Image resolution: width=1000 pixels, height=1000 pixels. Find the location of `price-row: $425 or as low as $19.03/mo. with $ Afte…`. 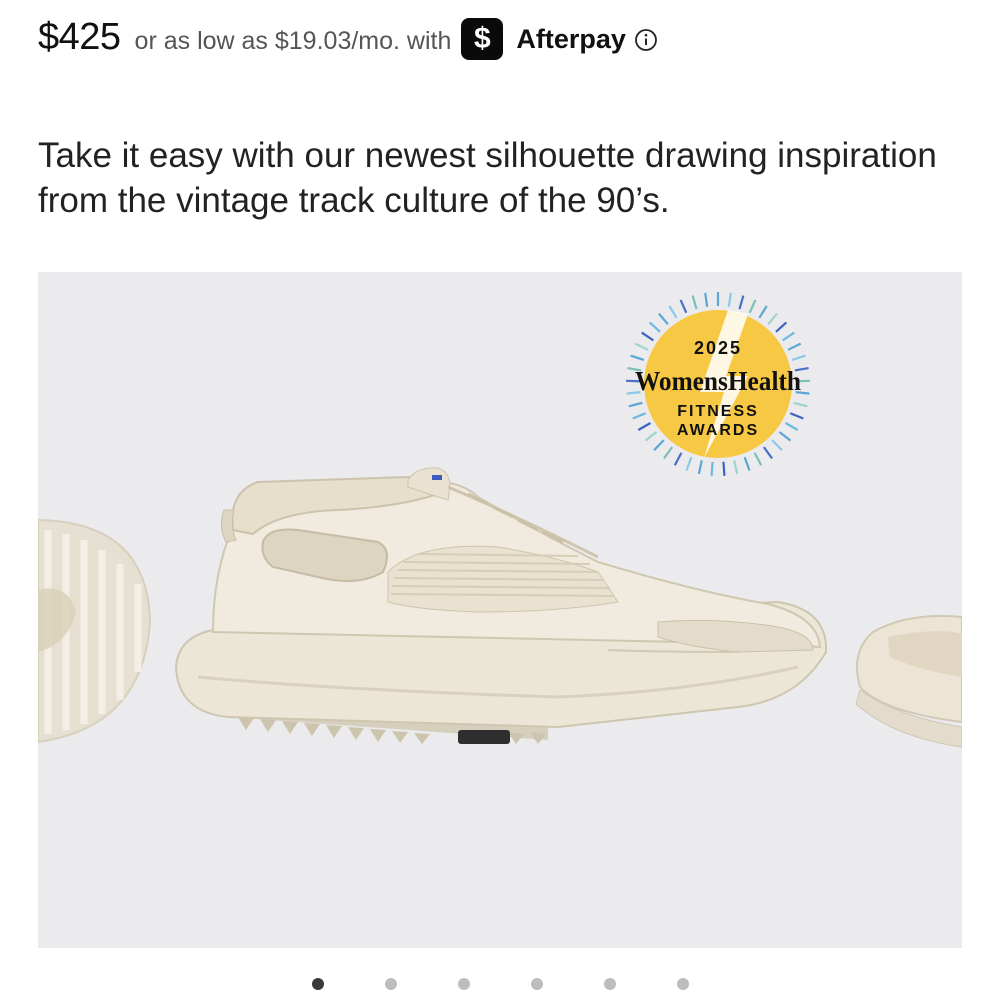

price-row: $425 or as low as $19.03/mo. with $ Afte… is located at coordinates (348, 37).